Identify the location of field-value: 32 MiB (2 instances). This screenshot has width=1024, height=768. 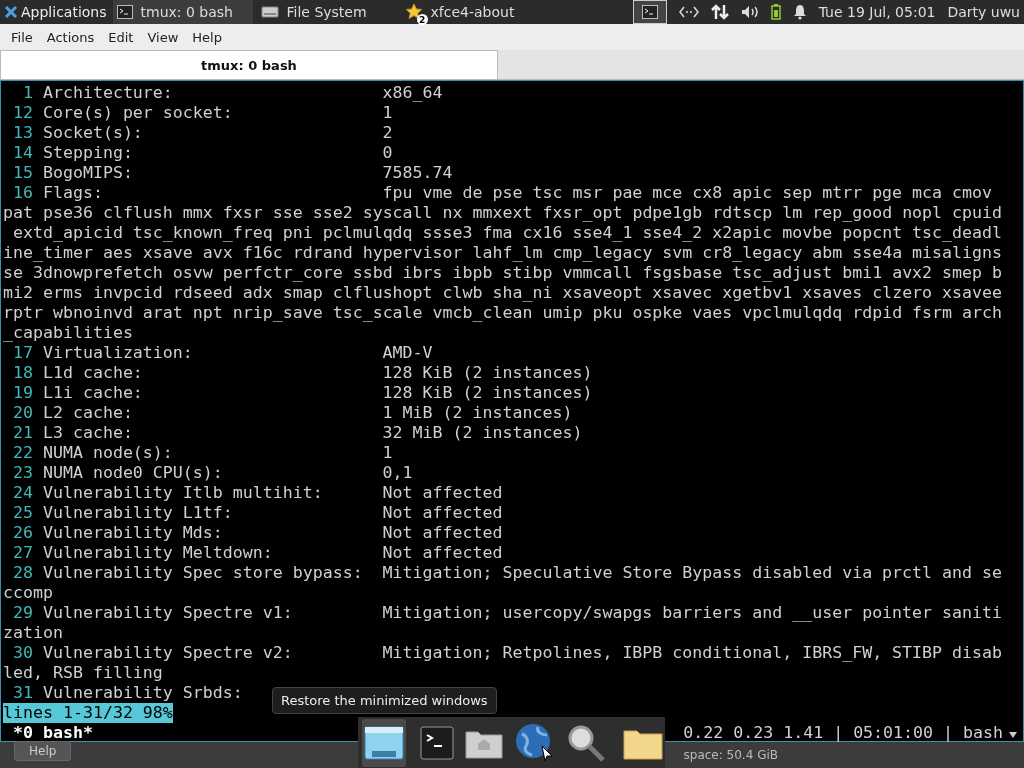
(482, 433).